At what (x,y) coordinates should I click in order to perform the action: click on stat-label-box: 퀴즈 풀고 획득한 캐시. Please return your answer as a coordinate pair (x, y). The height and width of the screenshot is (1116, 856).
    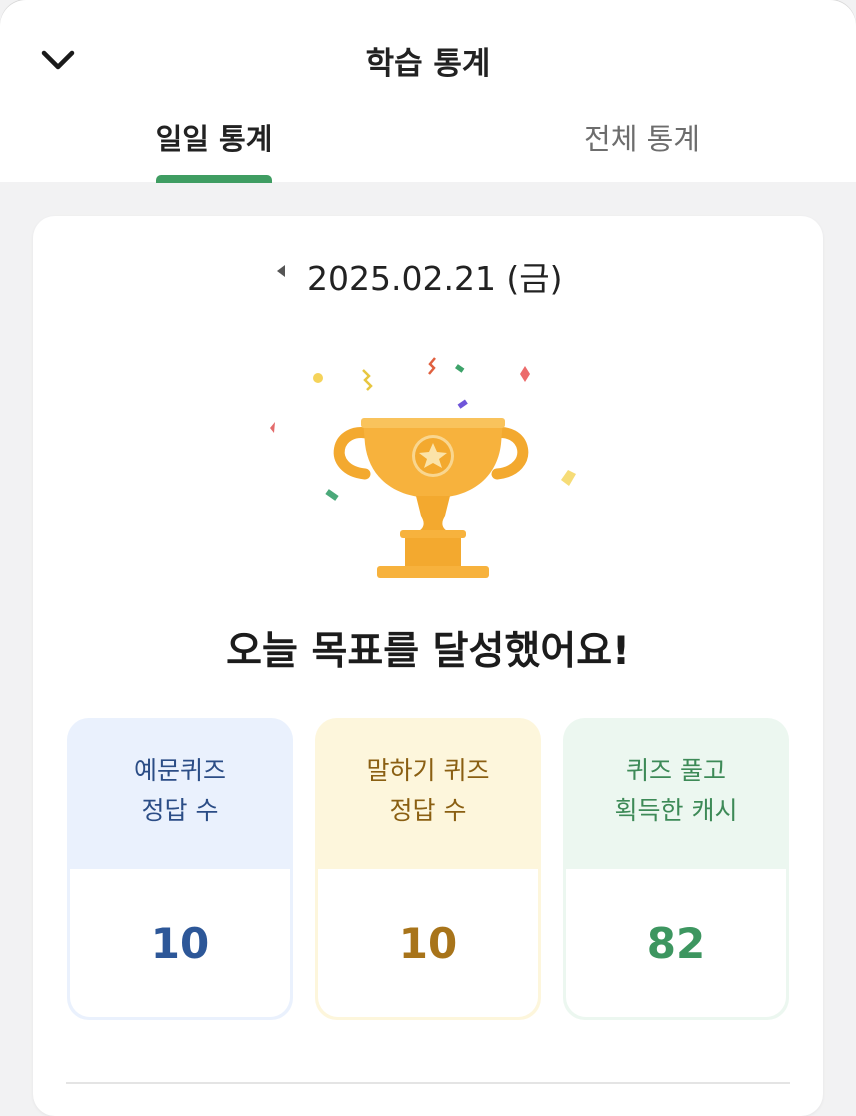
    Looking at the image, I should click on (676, 793).